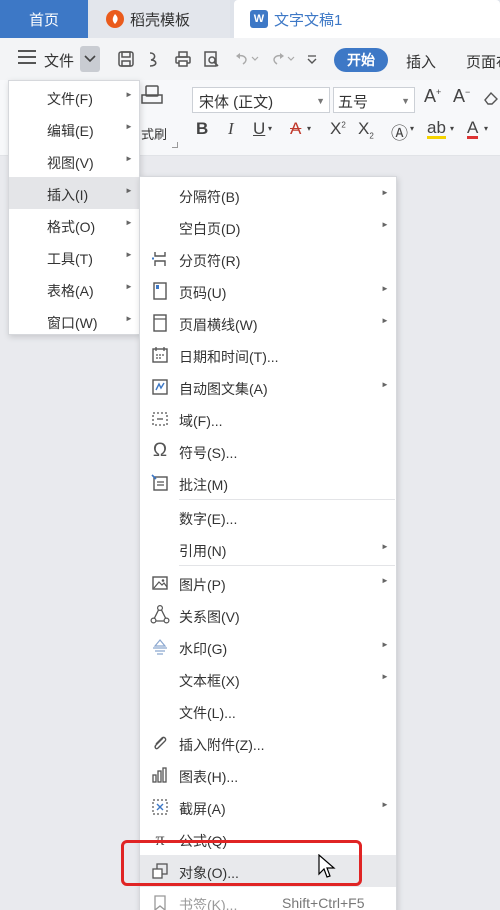  I want to click on font-size-select: 五号 ▼, so click(374, 100).